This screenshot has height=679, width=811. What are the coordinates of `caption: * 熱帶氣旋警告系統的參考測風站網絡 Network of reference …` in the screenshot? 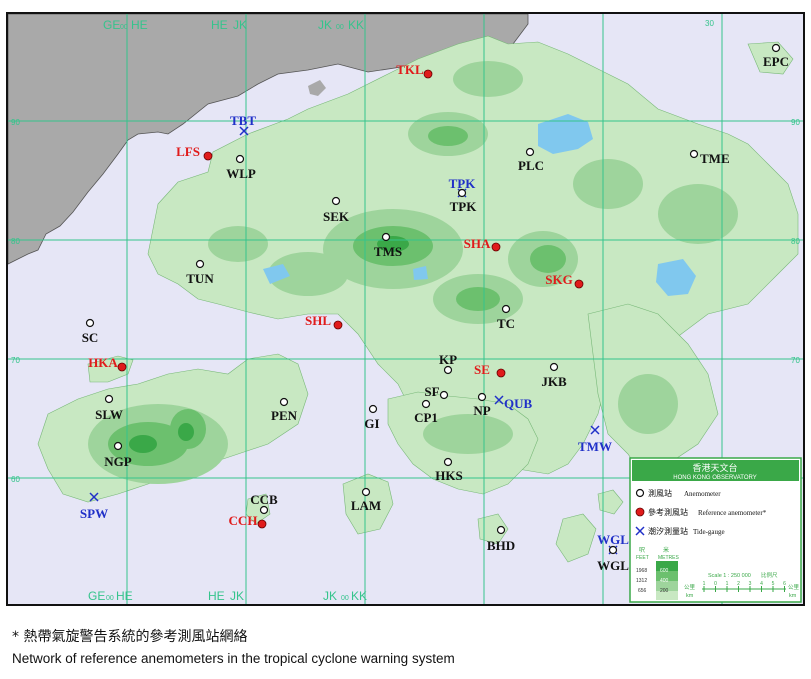 It's located at (407, 648).